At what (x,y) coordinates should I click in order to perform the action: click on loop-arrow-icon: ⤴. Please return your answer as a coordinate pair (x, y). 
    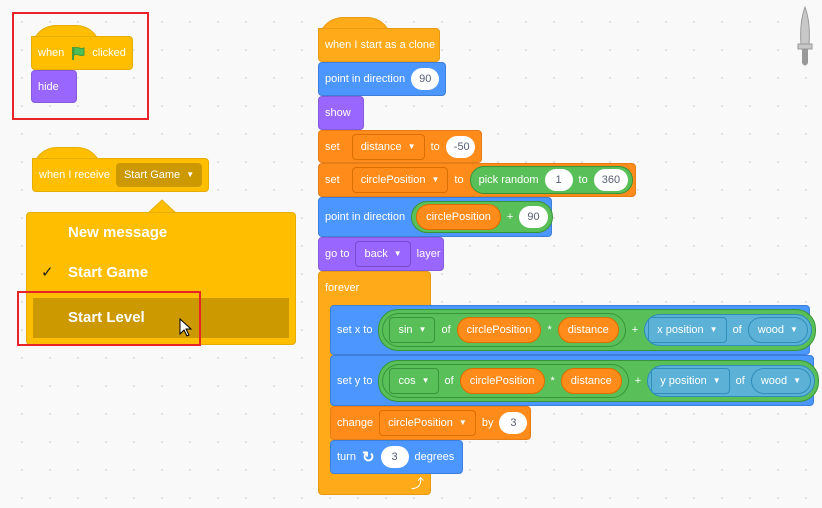
    Looking at the image, I should click on (417, 483).